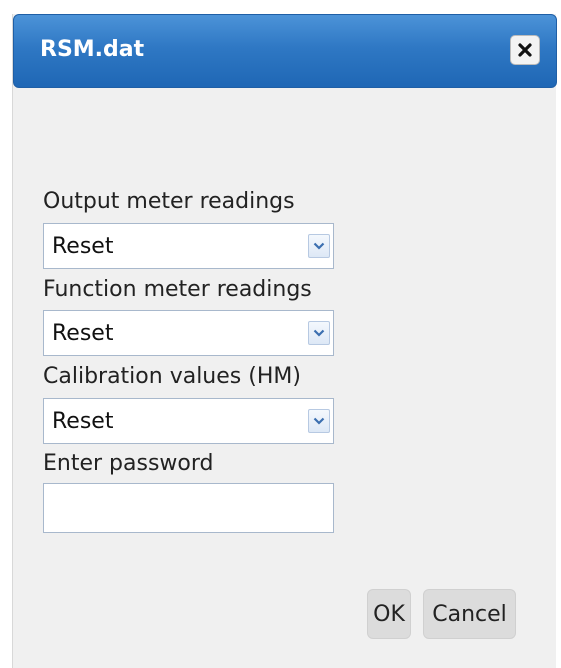 The height and width of the screenshot is (668, 561). Describe the element at coordinates (83, 421) in the screenshot. I see `calibration-select-value: Reset` at that location.